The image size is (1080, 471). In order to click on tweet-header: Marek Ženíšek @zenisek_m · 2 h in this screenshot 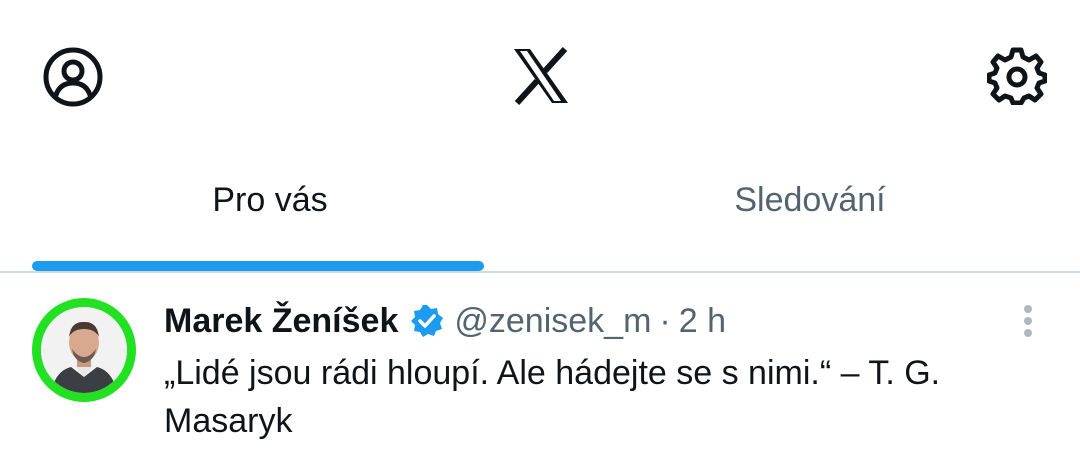, I will do `click(445, 321)`.